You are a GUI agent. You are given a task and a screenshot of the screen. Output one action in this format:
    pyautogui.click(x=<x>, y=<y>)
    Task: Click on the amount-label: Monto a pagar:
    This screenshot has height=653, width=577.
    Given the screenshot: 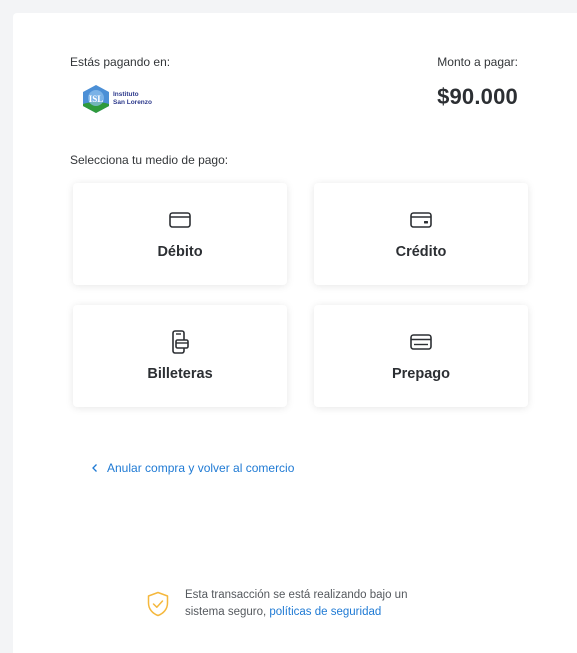 What is the action you would take?
    pyautogui.click(x=477, y=62)
    